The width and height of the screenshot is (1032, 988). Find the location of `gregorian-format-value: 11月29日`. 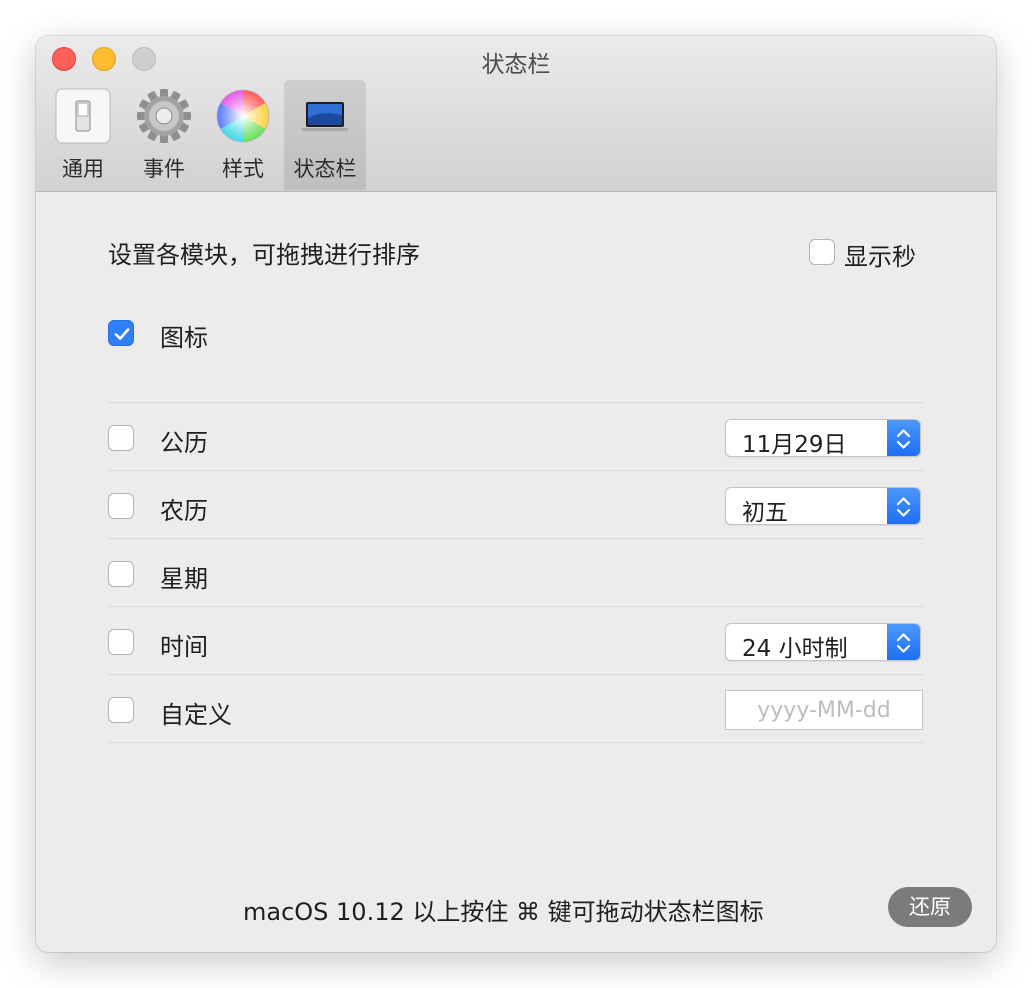

gregorian-format-value: 11月29日 is located at coordinates (794, 444).